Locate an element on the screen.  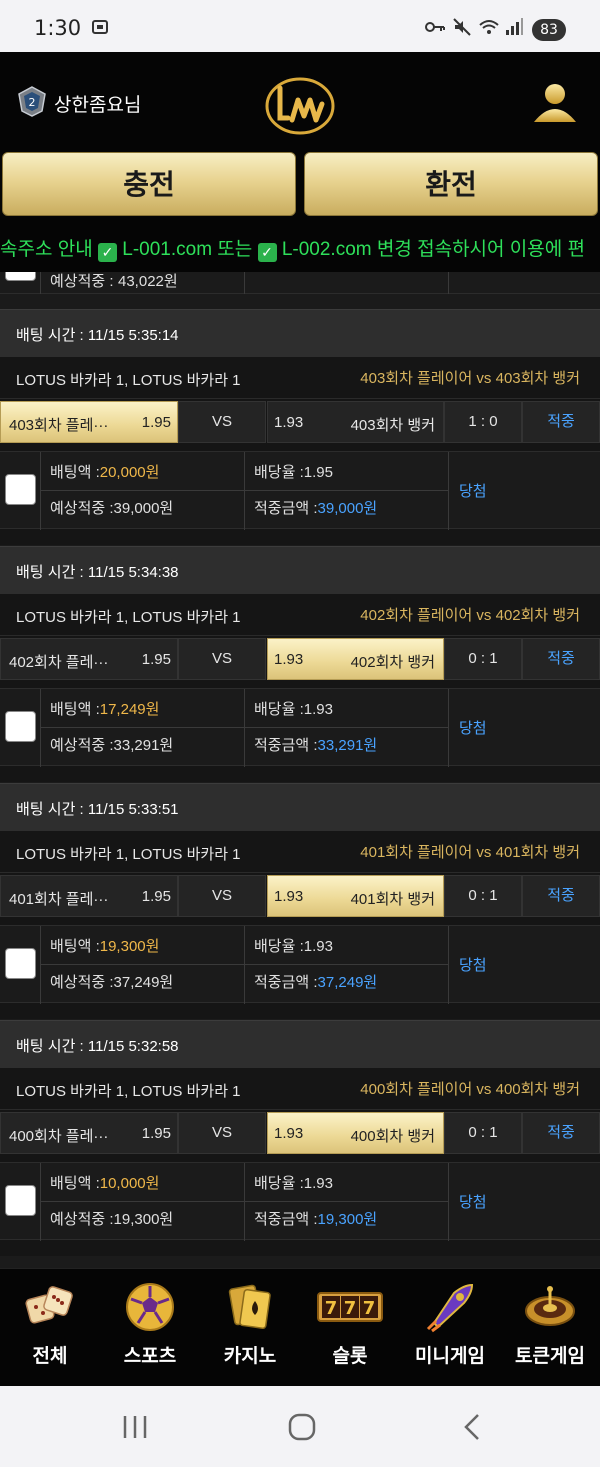
wifi-icon is located at coordinates (489, 29).